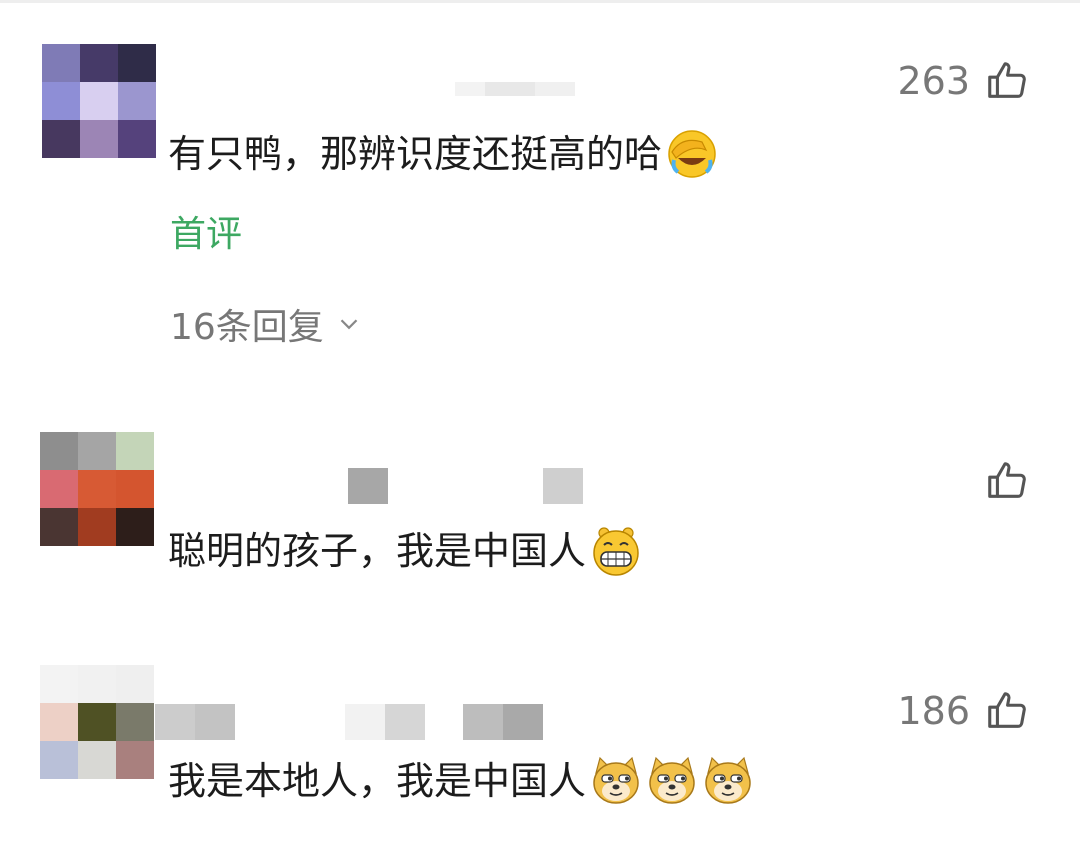 Image resolution: width=1080 pixels, height=851 pixels. What do you see at coordinates (349, 324) in the screenshot?
I see `chevron-down-icon` at bounding box center [349, 324].